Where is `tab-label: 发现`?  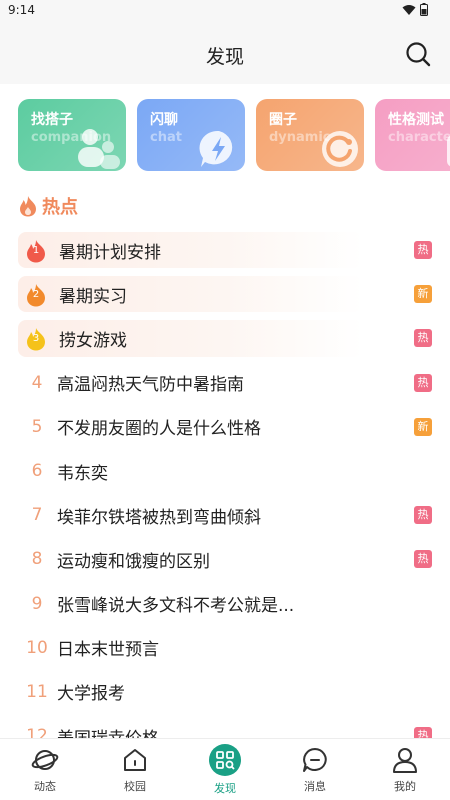
tab-label: 发现 is located at coordinates (225, 788).